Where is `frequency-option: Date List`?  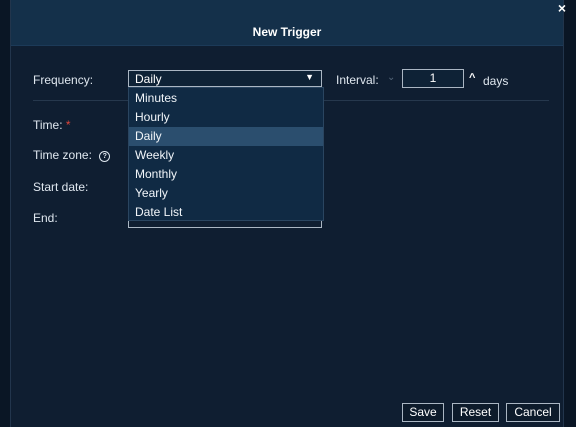
frequency-option: Date List is located at coordinates (226, 212).